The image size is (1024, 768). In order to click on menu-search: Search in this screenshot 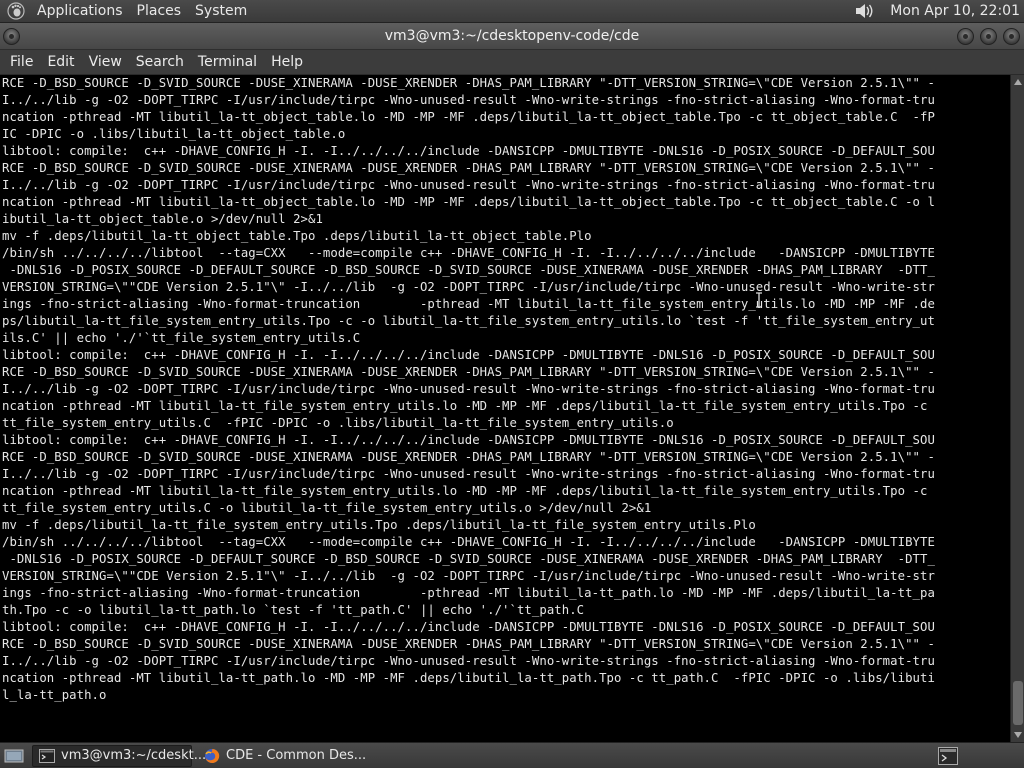, I will do `click(160, 62)`.